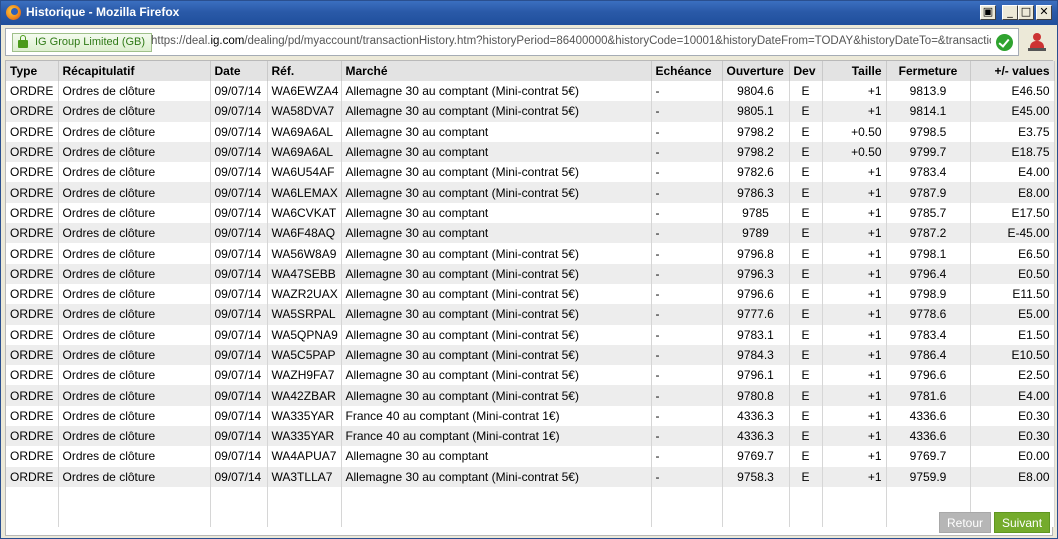  I want to click on column-header: Récapitulatif, so click(134, 71).